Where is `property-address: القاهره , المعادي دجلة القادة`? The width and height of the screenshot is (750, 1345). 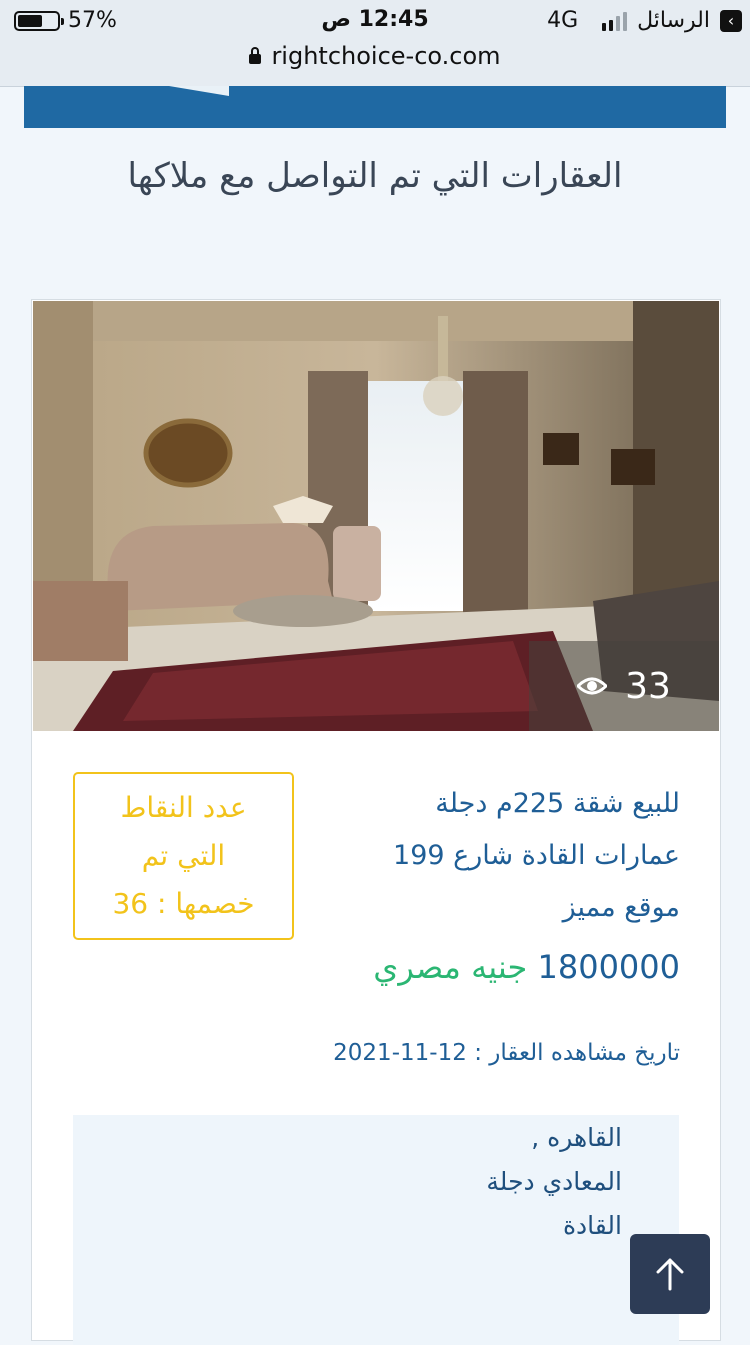 property-address: القاهره , المعادي دجلة القادة is located at coordinates (376, 1230).